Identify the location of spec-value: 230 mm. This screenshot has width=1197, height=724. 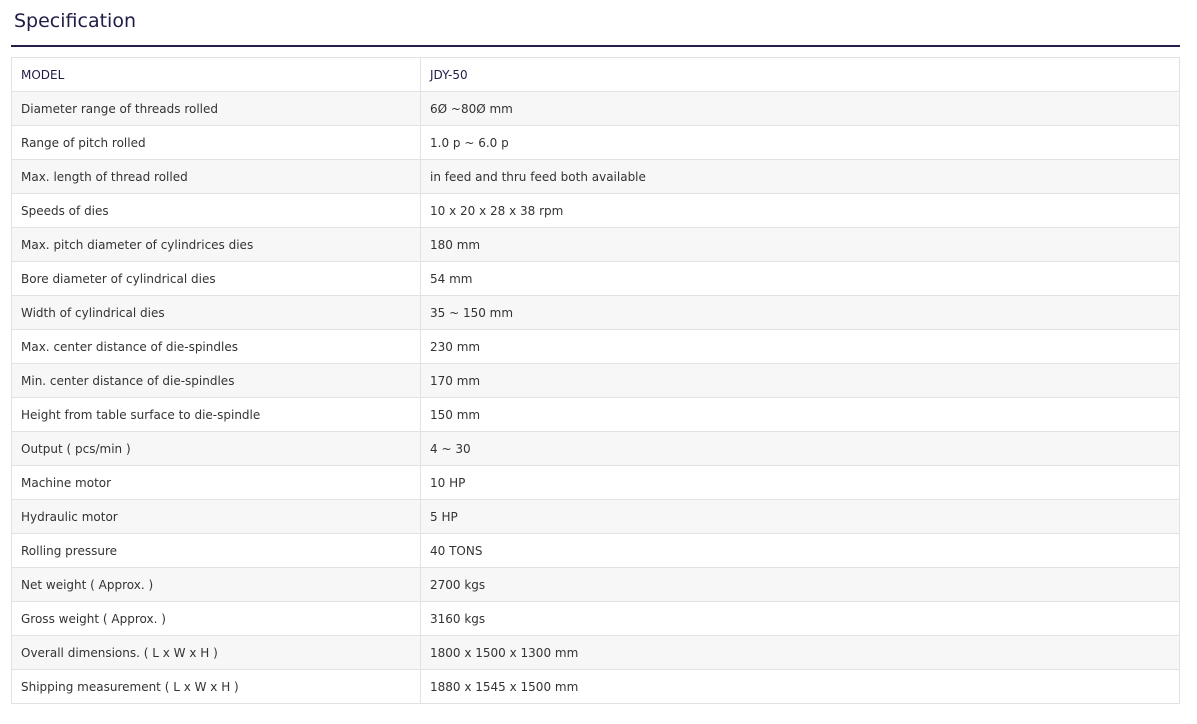
(800, 346).